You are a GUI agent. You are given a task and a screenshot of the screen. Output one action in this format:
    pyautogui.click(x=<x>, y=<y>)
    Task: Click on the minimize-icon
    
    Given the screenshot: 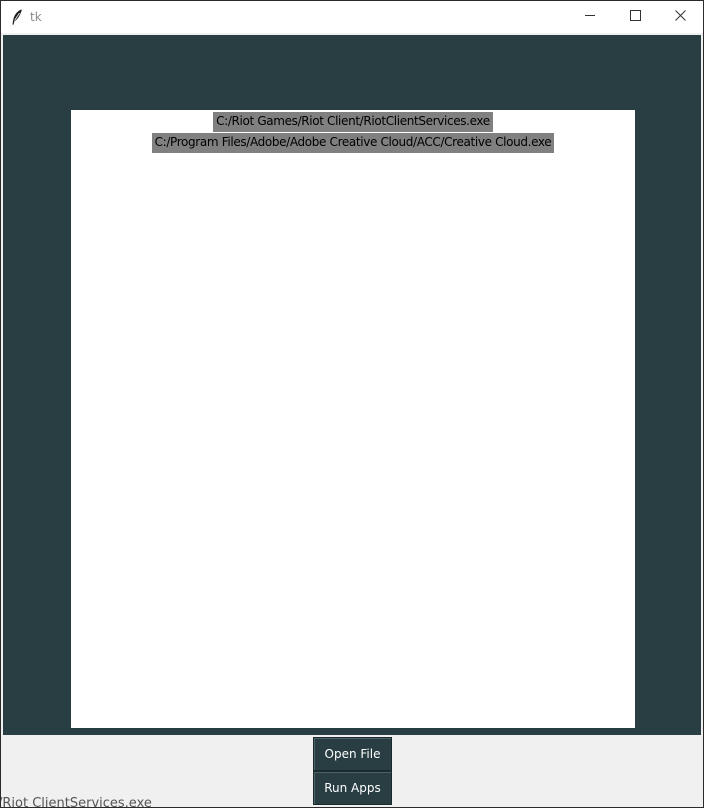 What is the action you would take?
    pyautogui.click(x=590, y=17)
    